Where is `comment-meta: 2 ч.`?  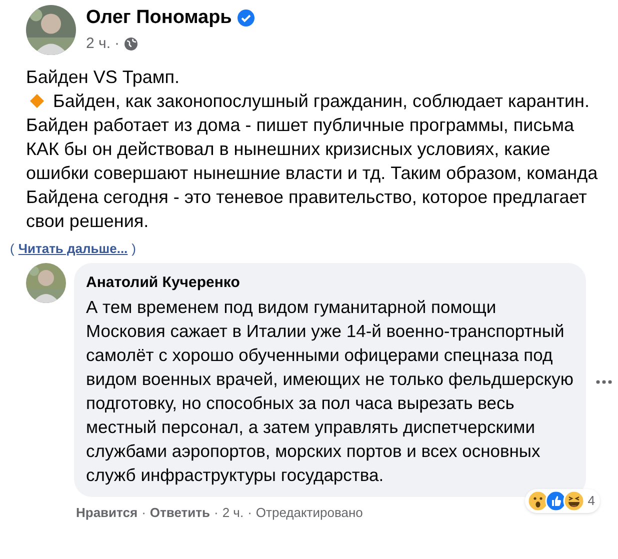
comment-meta: 2 ч. is located at coordinates (233, 513).